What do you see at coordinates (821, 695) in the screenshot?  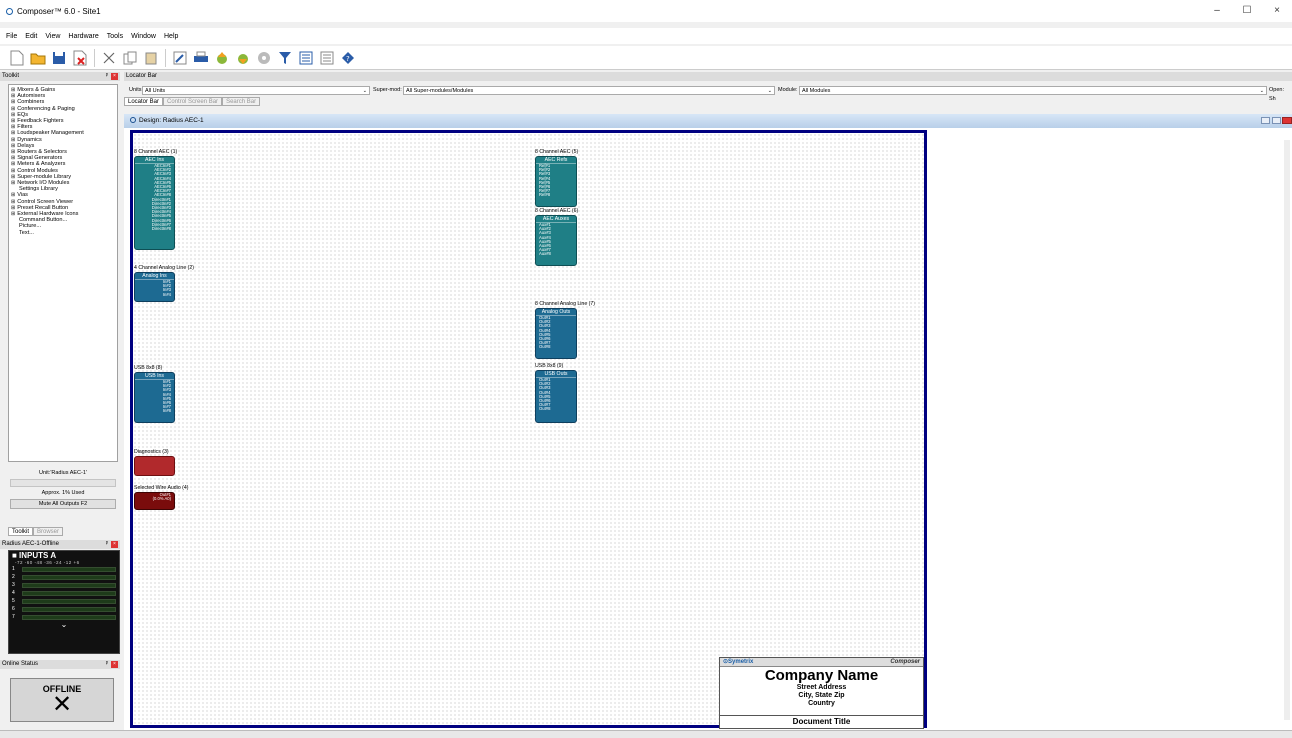 I see `city-state-zip: City, State Zip` at bounding box center [821, 695].